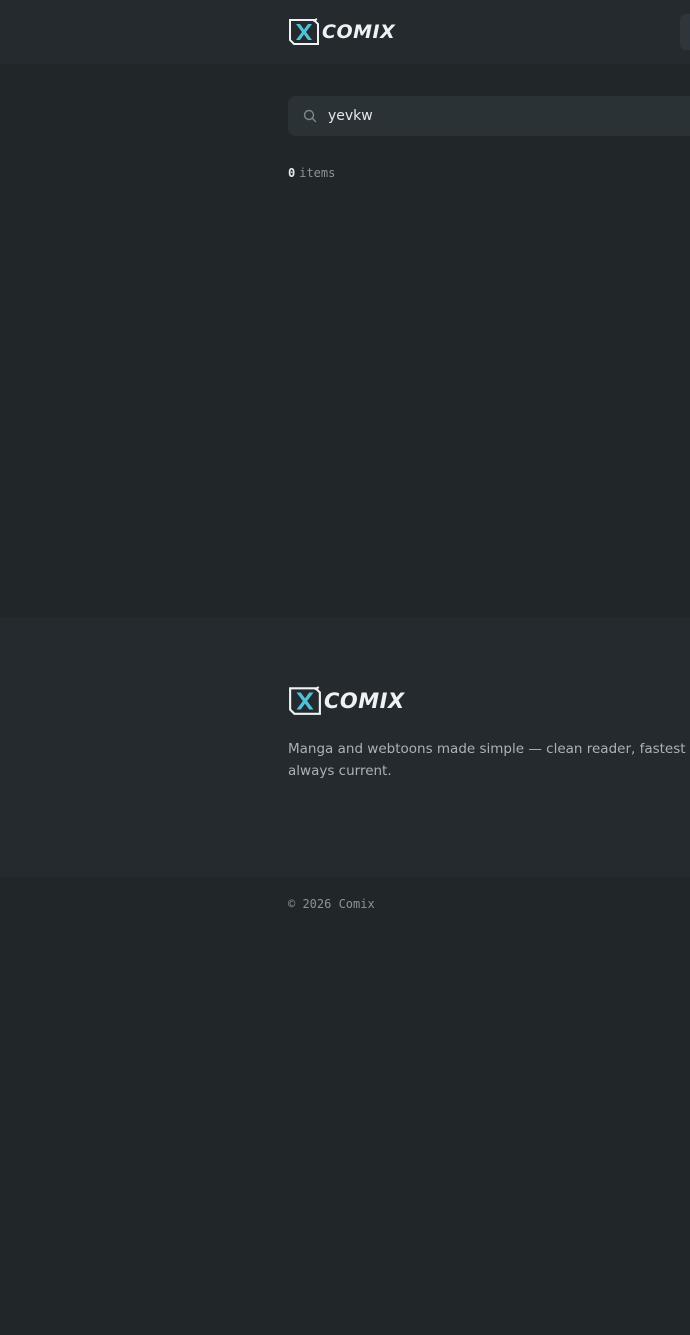  What do you see at coordinates (292, 173) in the screenshot?
I see `result-count-number: 0` at bounding box center [292, 173].